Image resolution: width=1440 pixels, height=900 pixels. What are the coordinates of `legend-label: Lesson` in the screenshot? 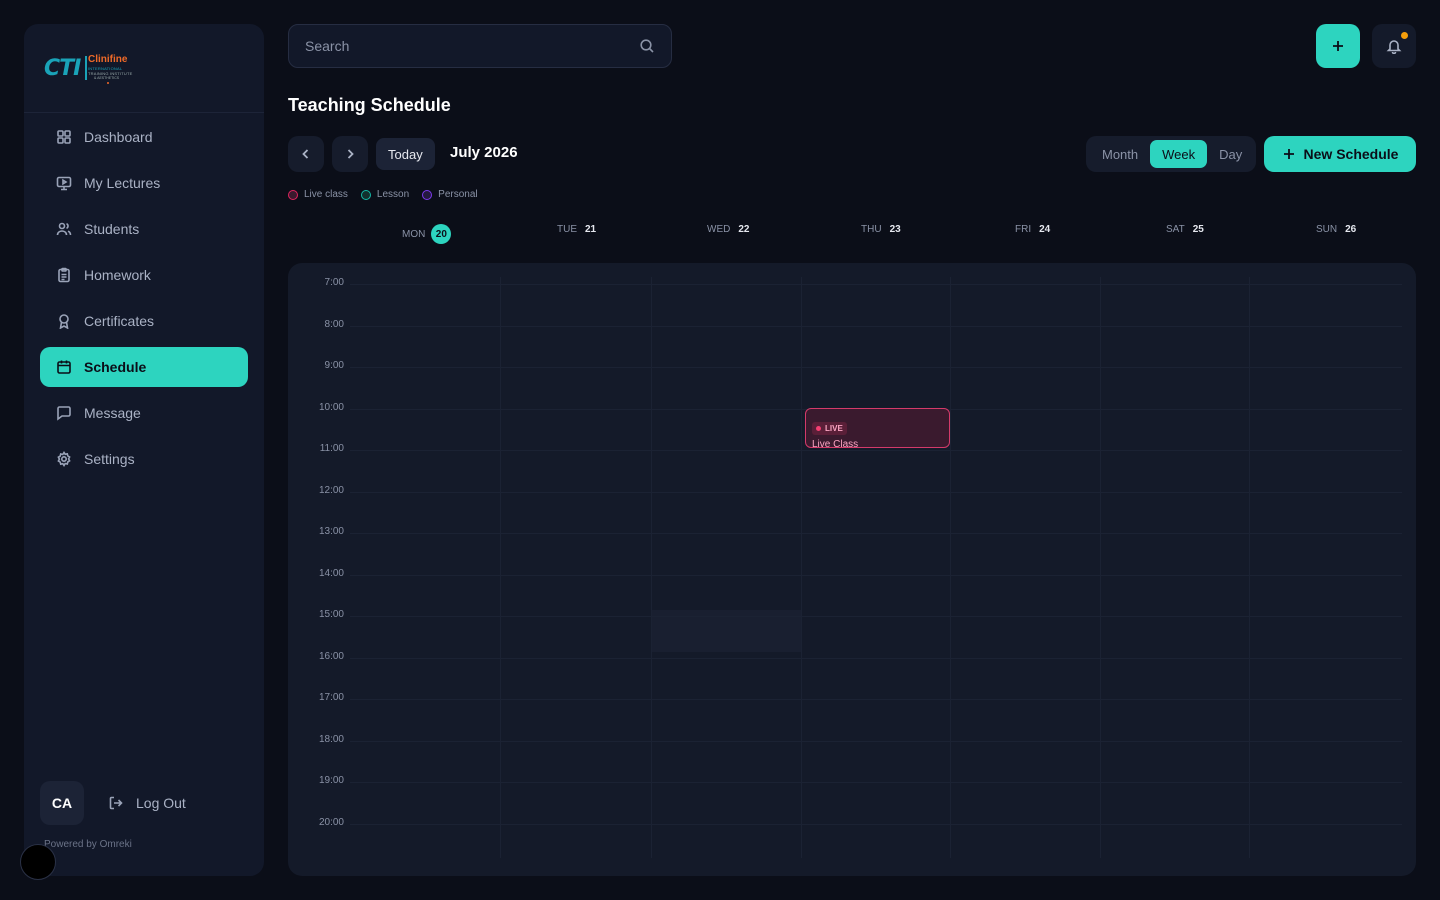 It's located at (393, 194).